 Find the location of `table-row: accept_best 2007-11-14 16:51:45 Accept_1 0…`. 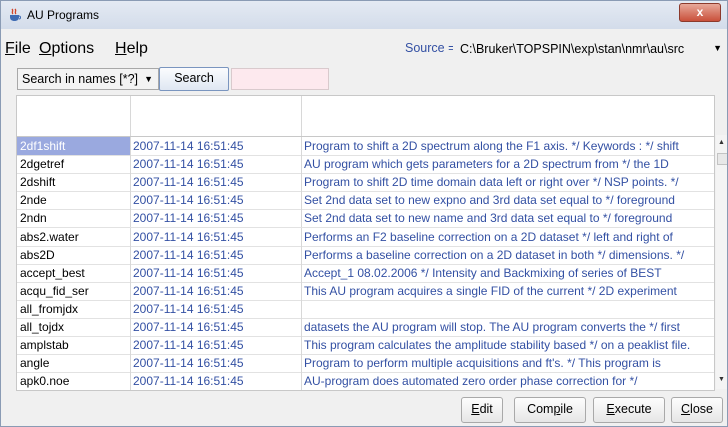

table-row: accept_best 2007-11-14 16:51:45 Accept_1 0… is located at coordinates (365, 273).